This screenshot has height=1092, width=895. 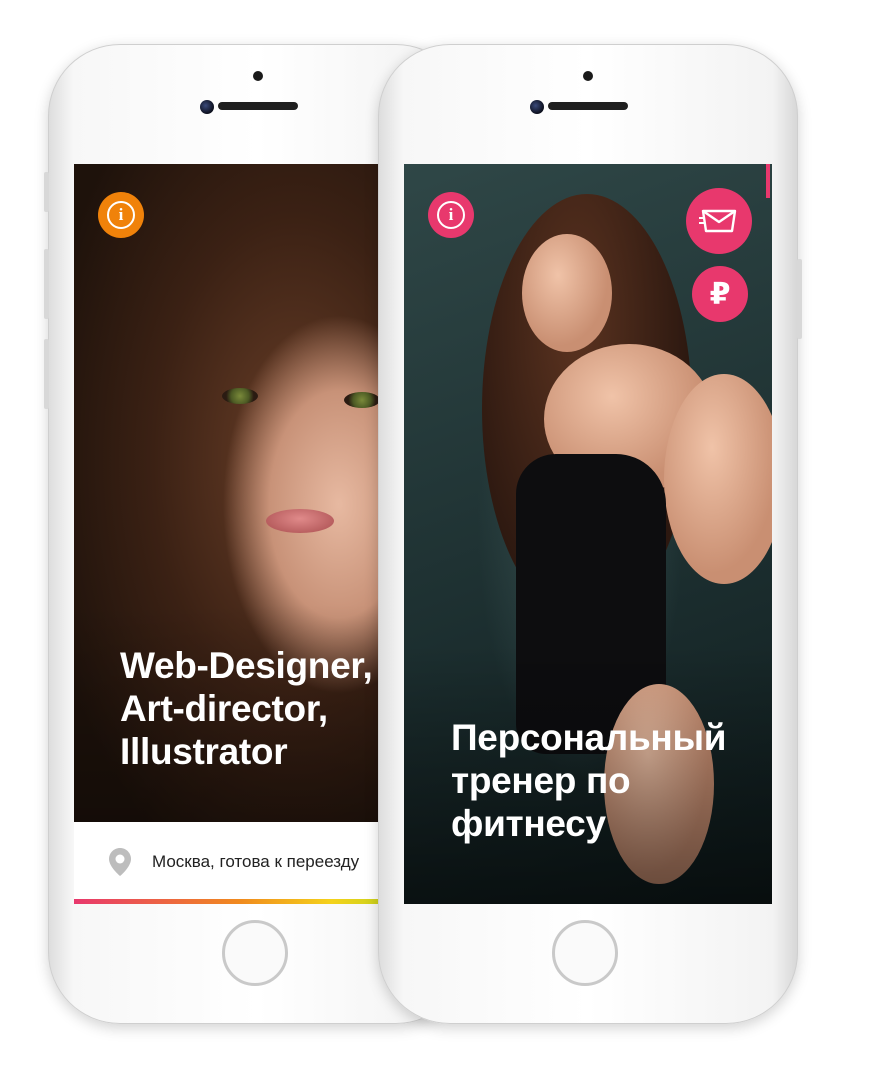 I want to click on profile-headline: Персональный тренер по фитнесу, so click(x=589, y=780).